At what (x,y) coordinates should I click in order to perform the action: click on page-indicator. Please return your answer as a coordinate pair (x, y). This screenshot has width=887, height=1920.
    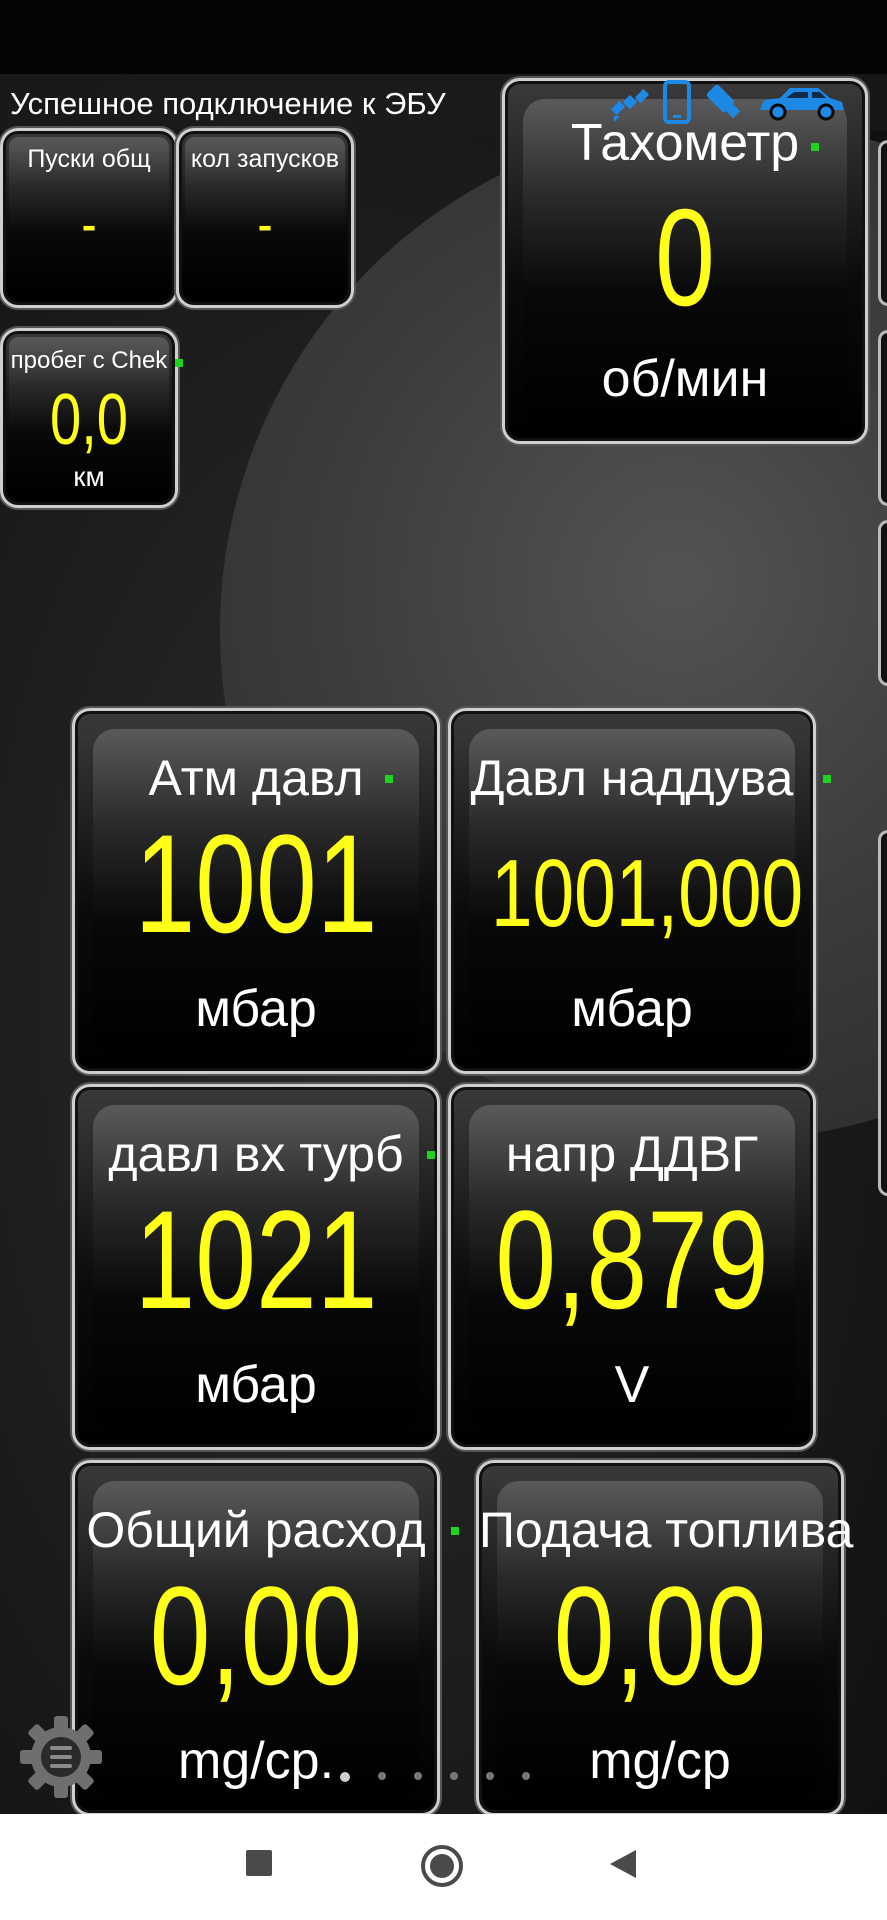
    Looking at the image, I should click on (435, 1777).